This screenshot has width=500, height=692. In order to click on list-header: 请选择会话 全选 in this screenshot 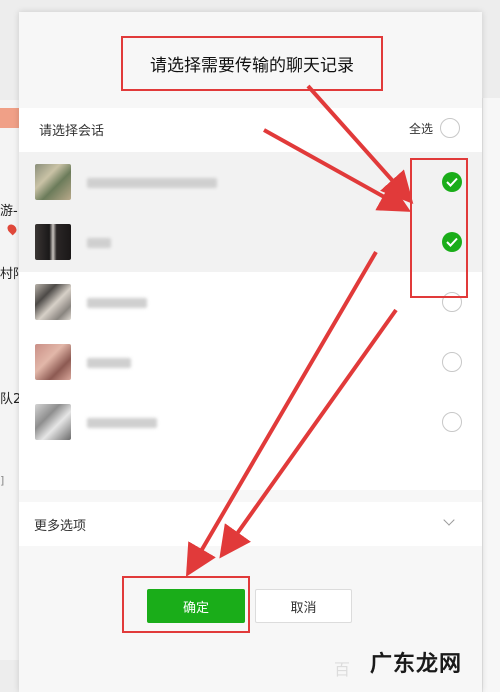, I will do `click(250, 130)`.